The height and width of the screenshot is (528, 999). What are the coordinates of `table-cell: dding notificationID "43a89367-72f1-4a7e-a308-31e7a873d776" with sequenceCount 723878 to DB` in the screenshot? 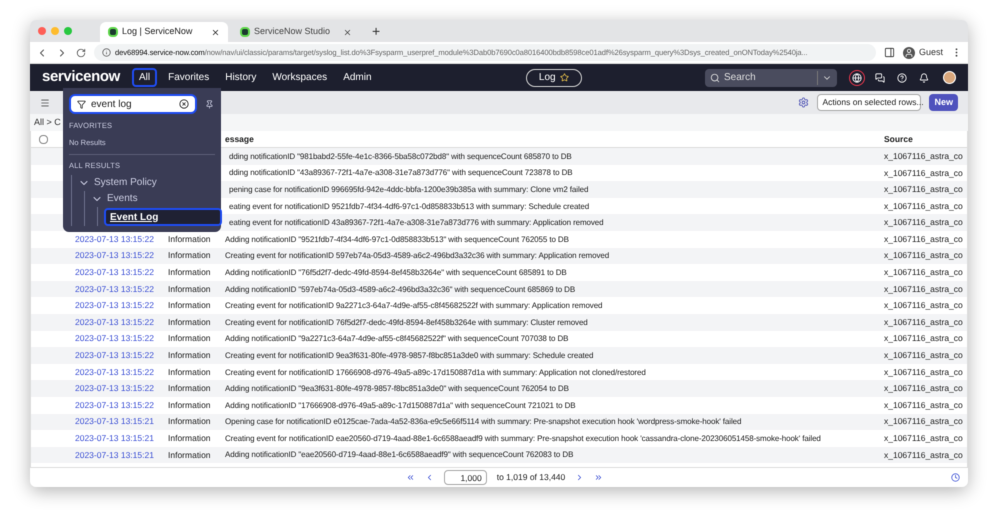 It's located at (401, 173).